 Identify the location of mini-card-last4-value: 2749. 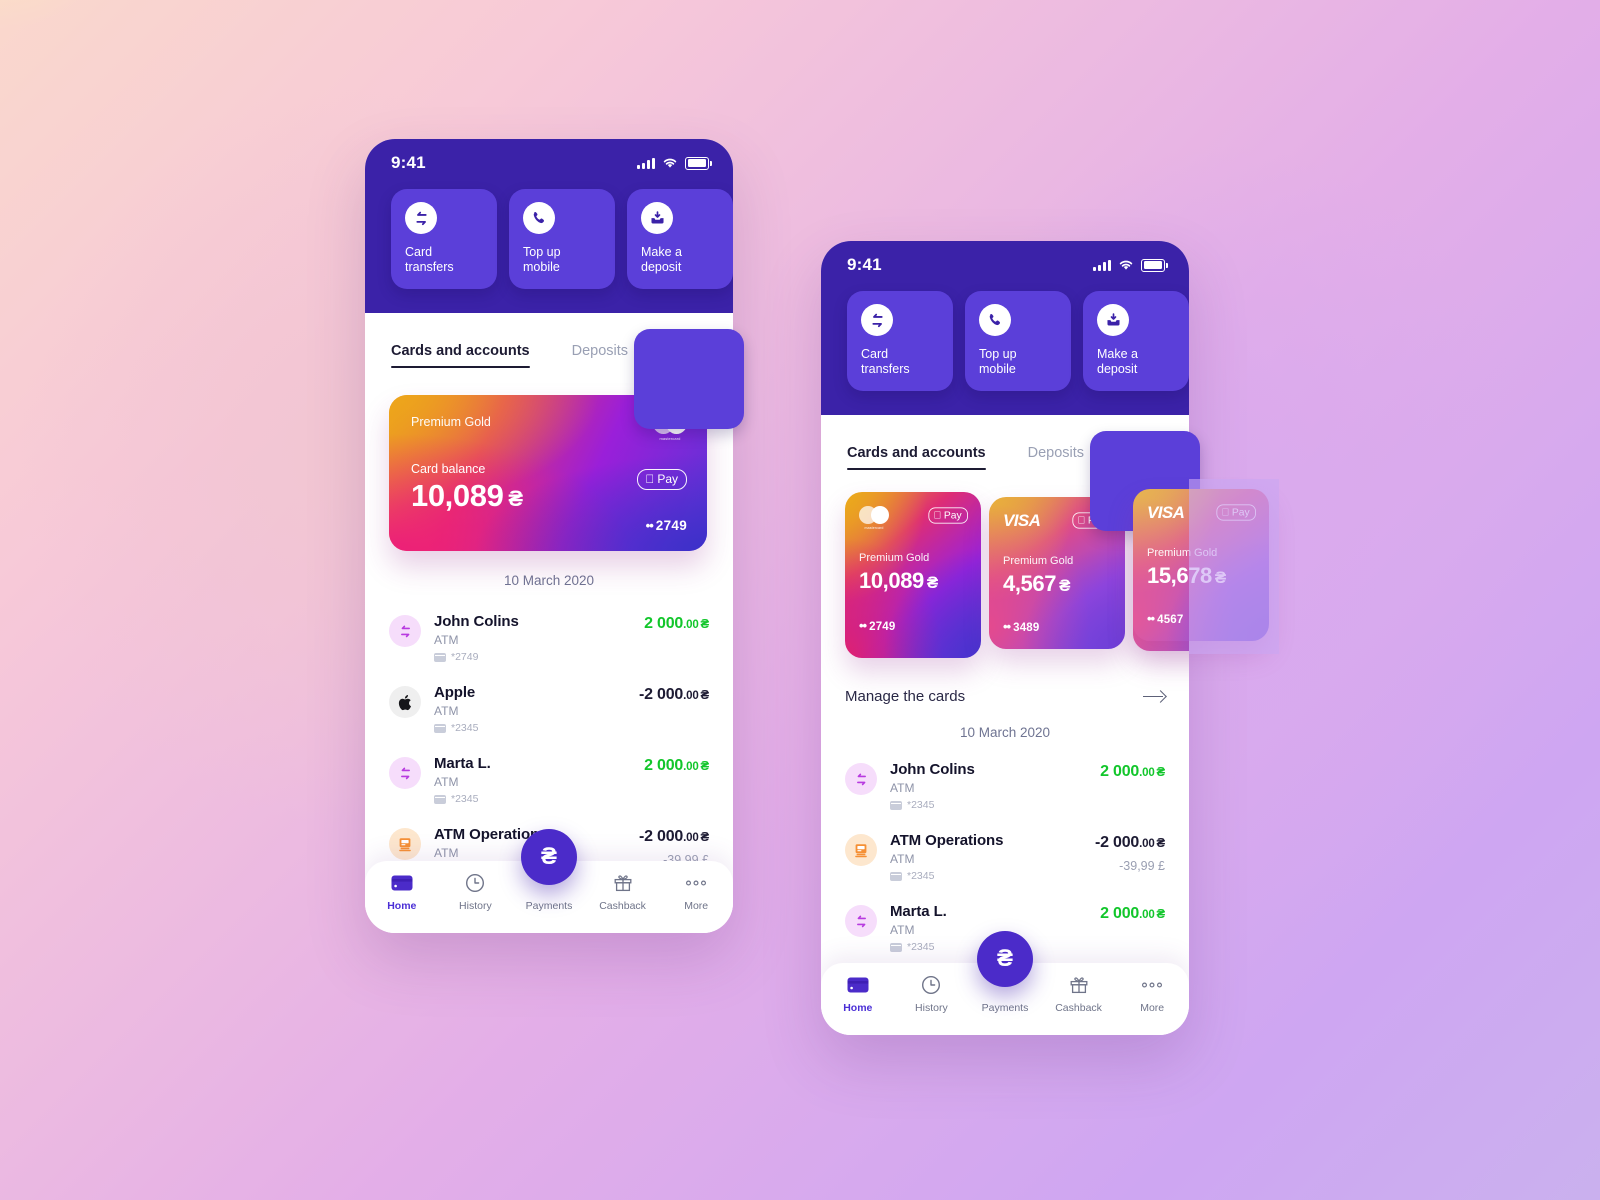
(882, 627).